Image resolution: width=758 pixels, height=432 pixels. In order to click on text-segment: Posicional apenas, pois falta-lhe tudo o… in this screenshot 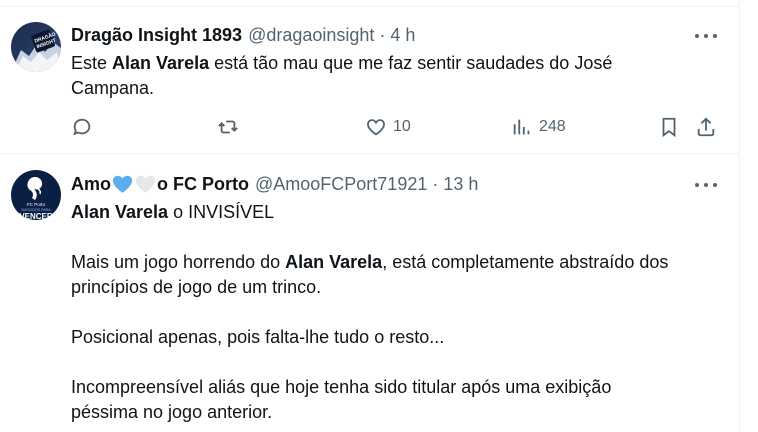, I will do `click(258, 337)`.